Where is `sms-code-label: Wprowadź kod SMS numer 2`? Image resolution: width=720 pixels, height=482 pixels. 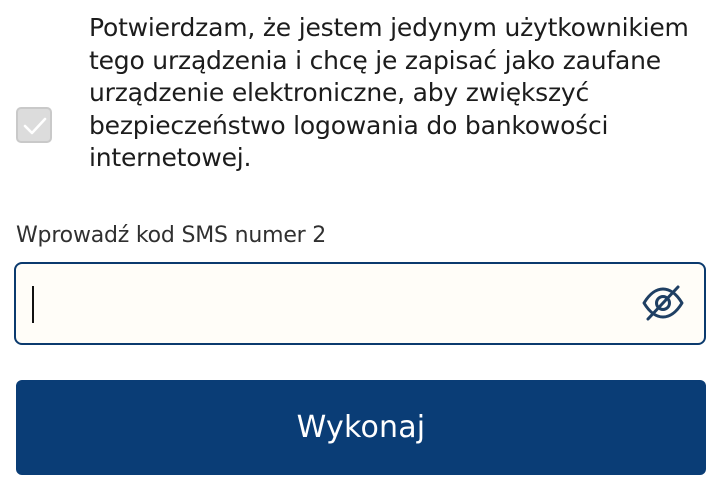 sms-code-label: Wprowadź kod SMS numer 2 is located at coordinates (171, 235).